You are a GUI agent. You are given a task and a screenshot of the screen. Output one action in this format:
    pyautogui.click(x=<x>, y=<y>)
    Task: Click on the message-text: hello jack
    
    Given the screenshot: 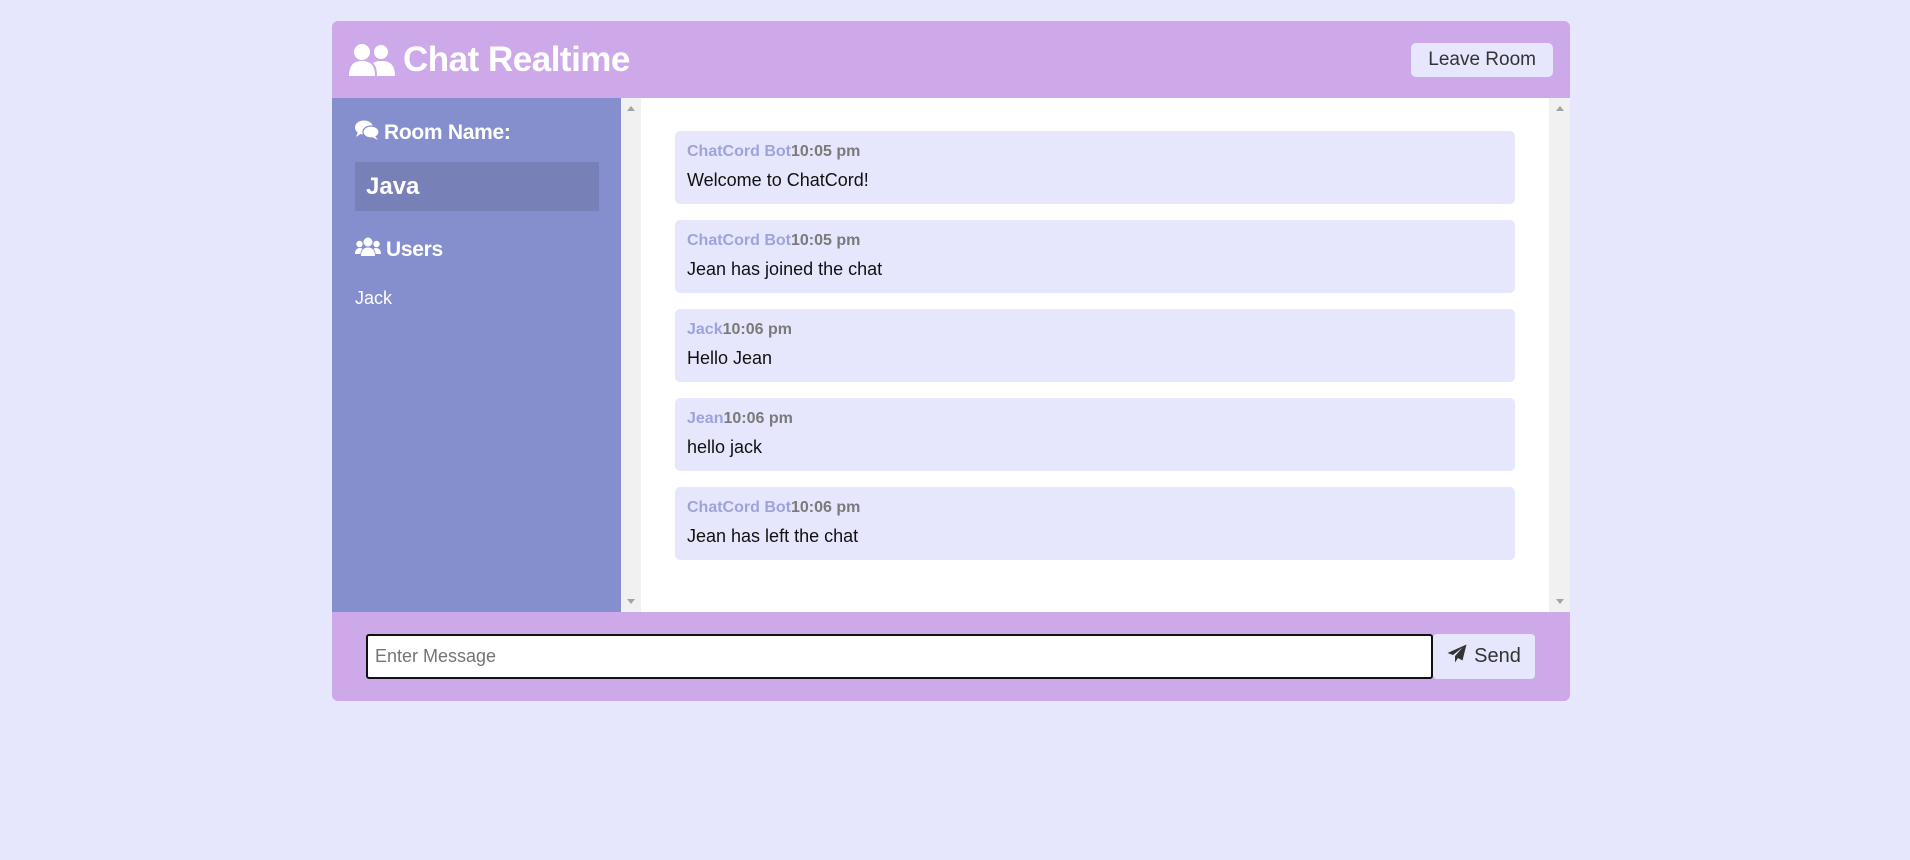 What is the action you would take?
    pyautogui.click(x=725, y=447)
    